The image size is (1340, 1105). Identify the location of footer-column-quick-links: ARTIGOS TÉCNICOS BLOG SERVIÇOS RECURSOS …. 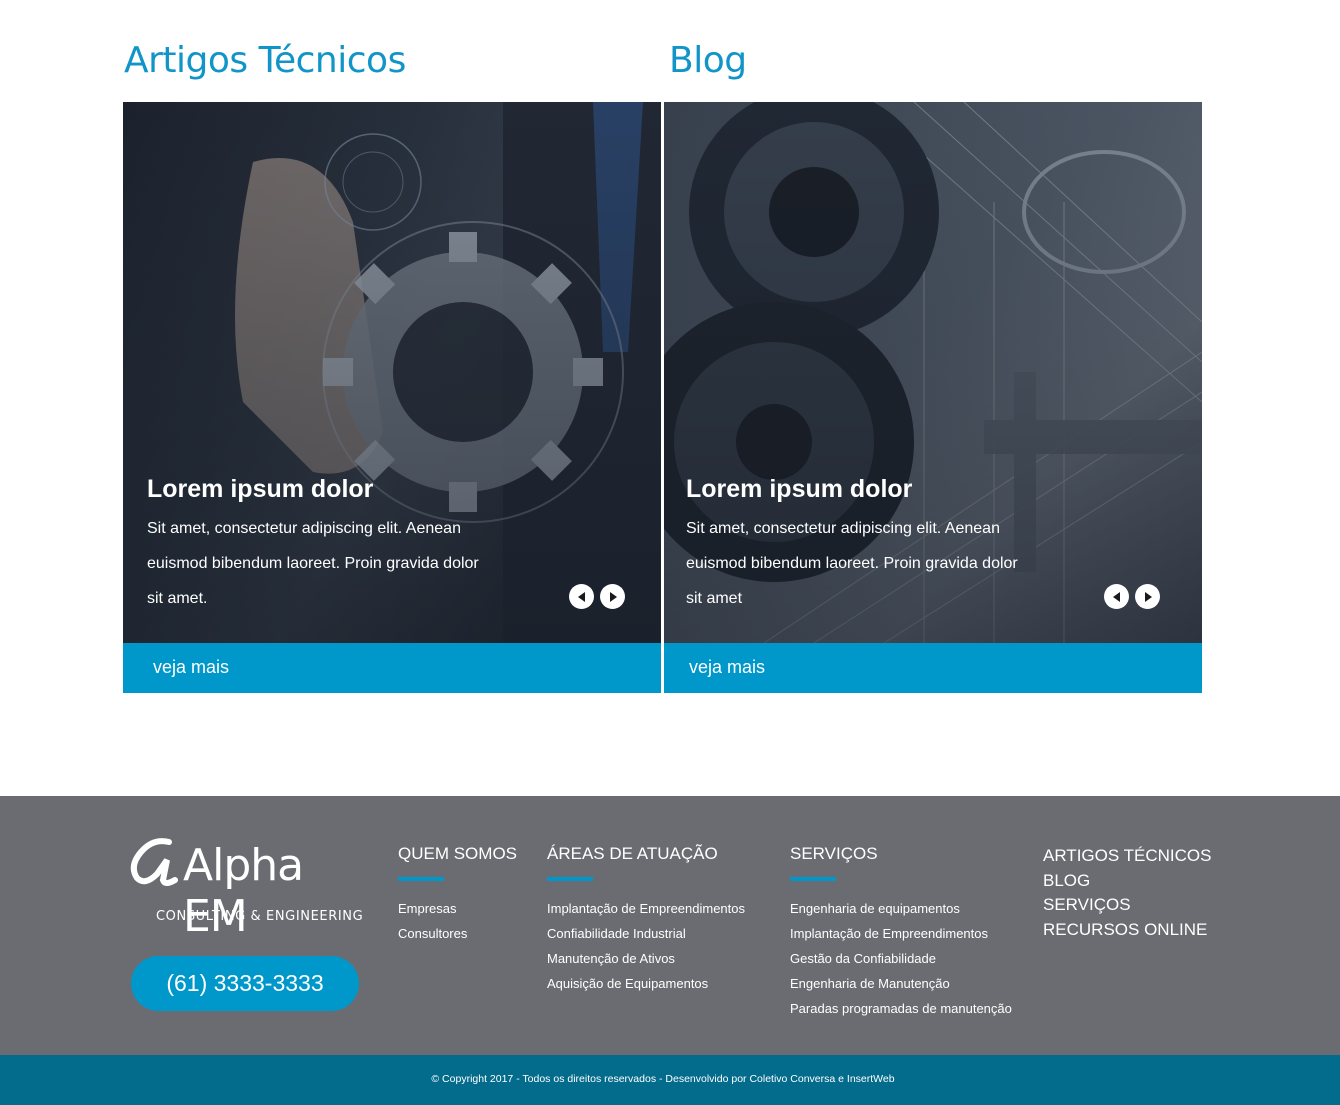
(1127, 893).